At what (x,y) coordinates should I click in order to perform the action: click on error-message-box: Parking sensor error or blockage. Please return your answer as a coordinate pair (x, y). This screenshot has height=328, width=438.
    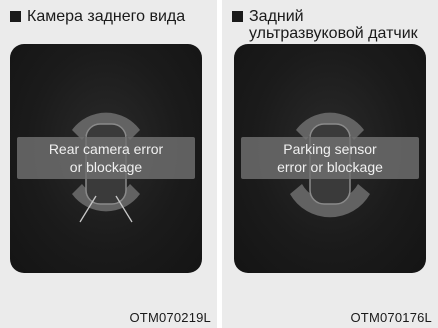
    Looking at the image, I should click on (330, 158).